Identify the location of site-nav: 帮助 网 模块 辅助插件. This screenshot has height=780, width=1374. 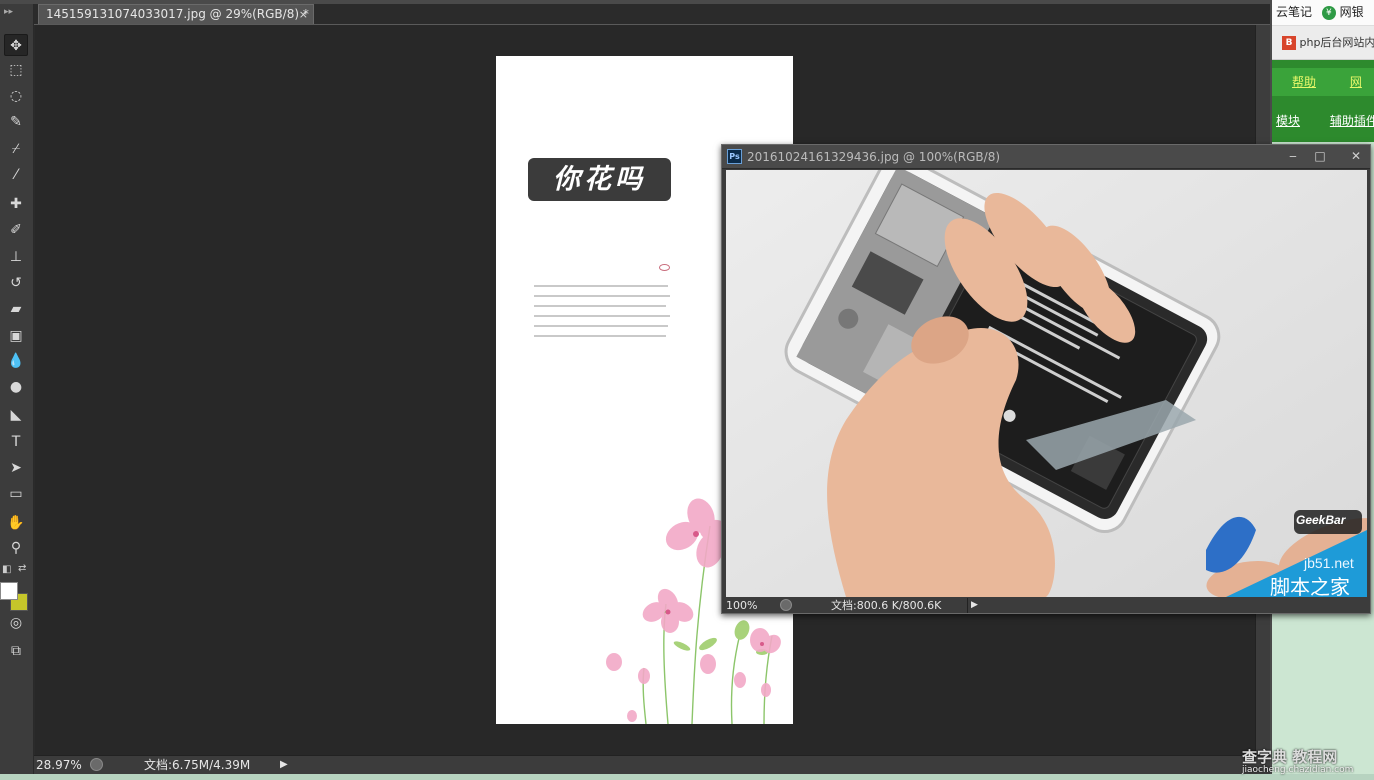
(1323, 101).